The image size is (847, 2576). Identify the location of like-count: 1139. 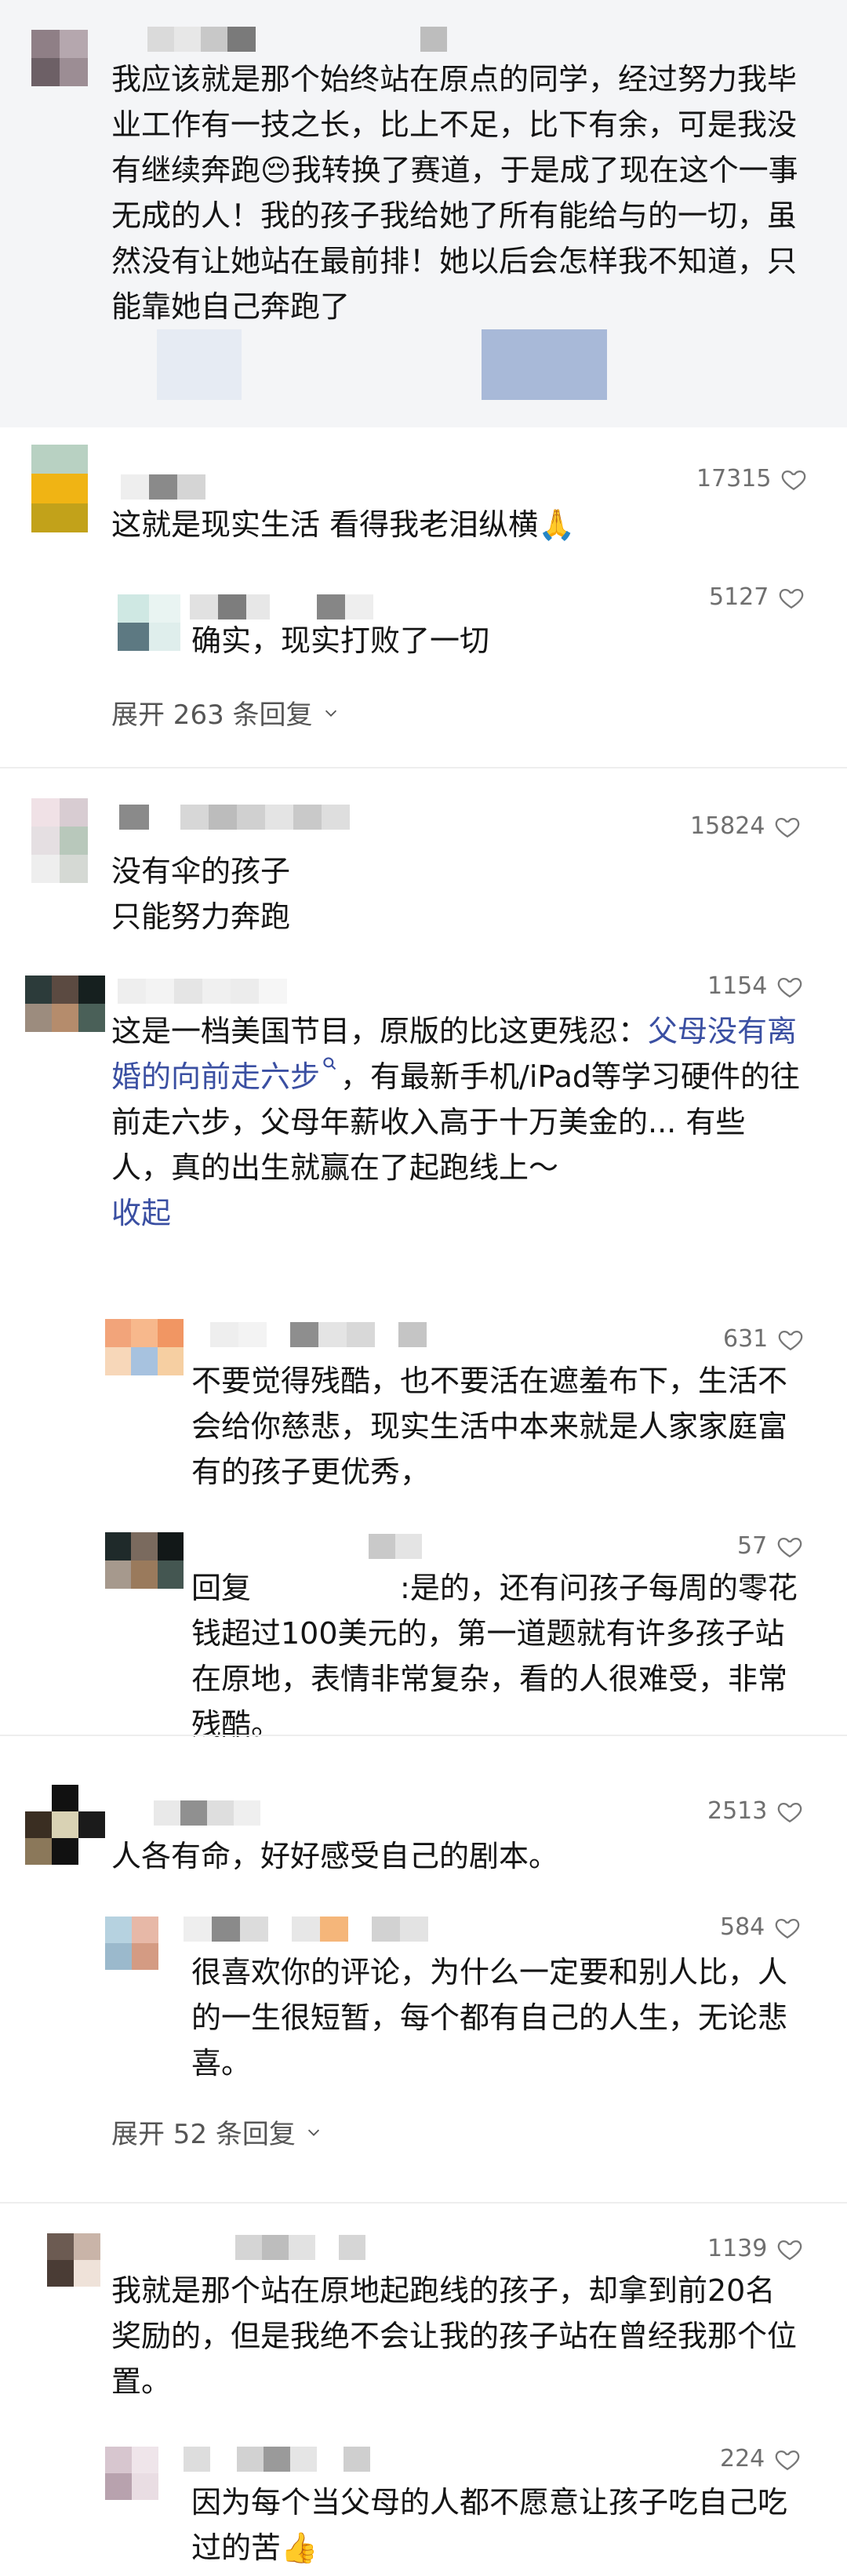
(755, 2248).